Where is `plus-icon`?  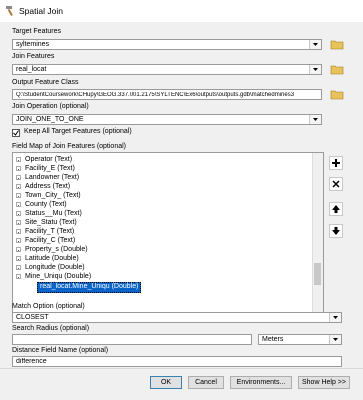
plus-icon is located at coordinates (336, 163).